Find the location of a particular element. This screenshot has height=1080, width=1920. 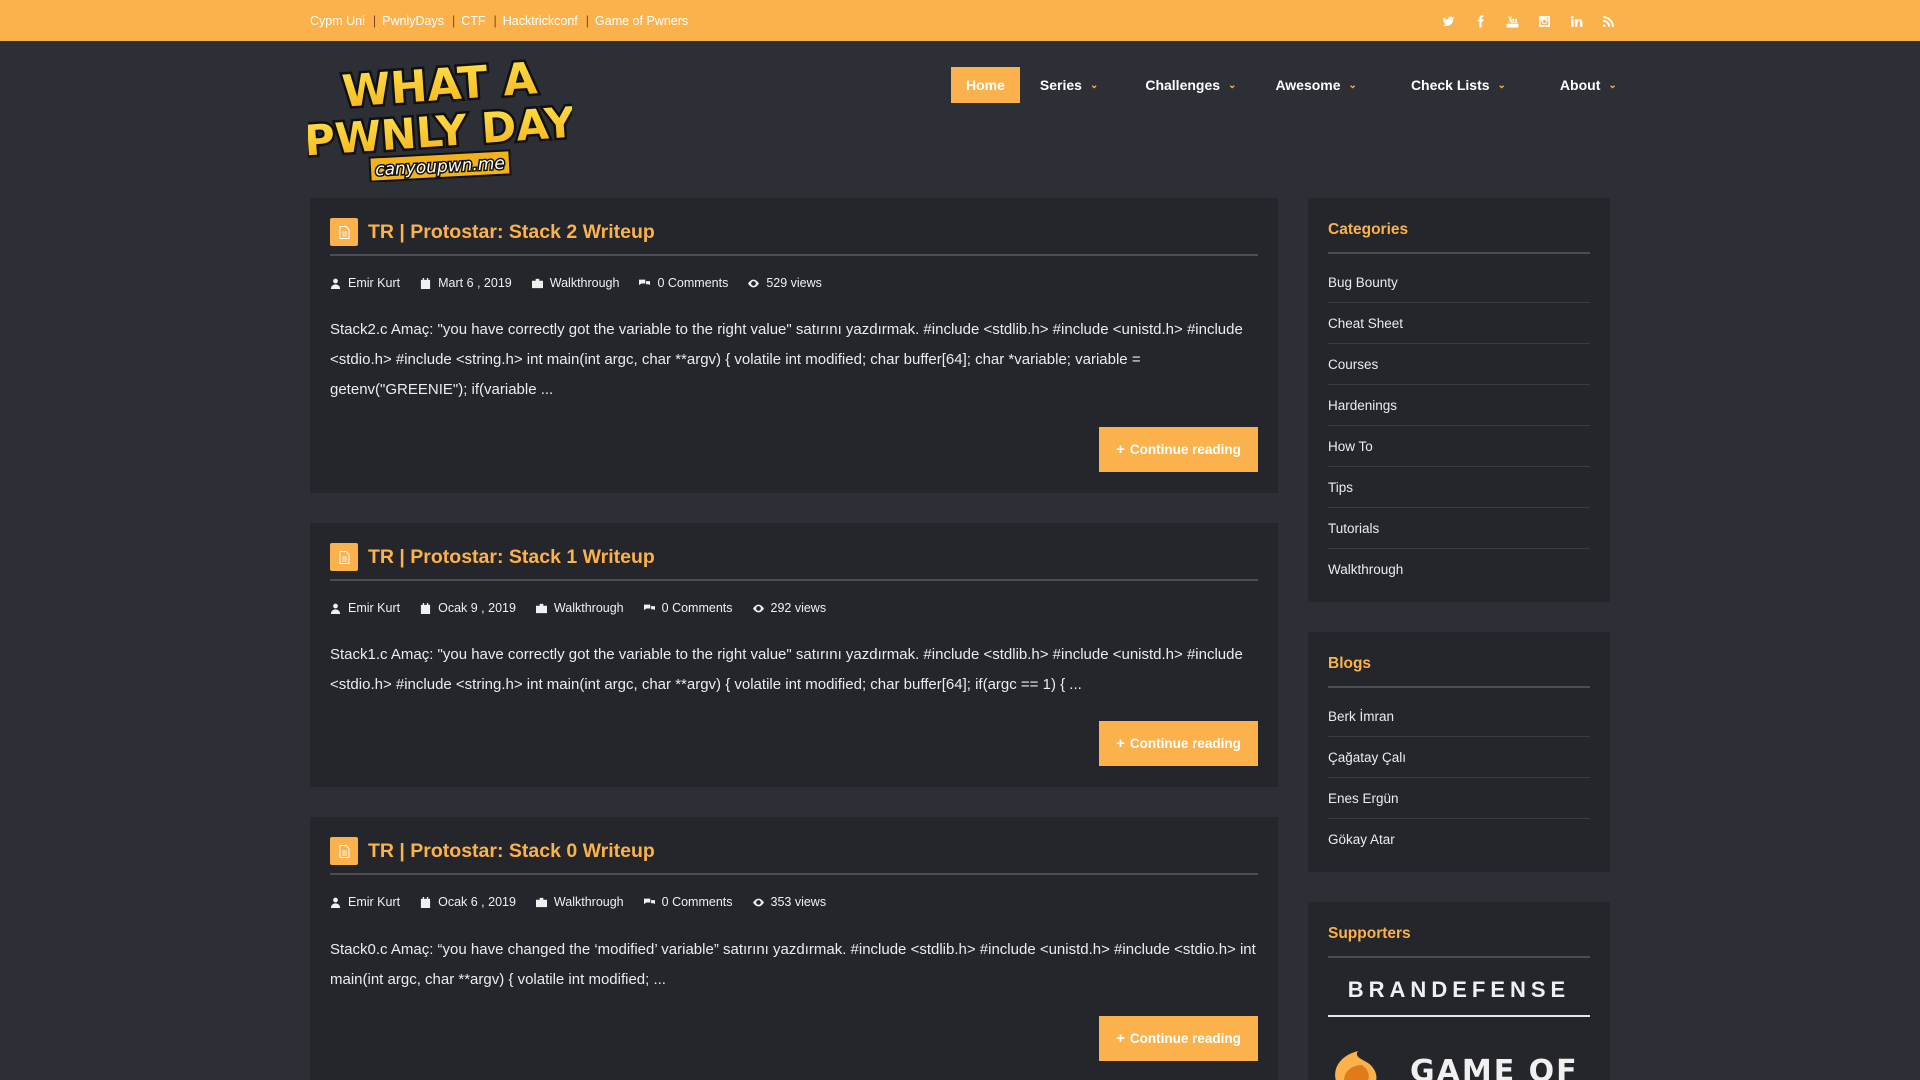

nav-about-label: About is located at coordinates (1580, 85).